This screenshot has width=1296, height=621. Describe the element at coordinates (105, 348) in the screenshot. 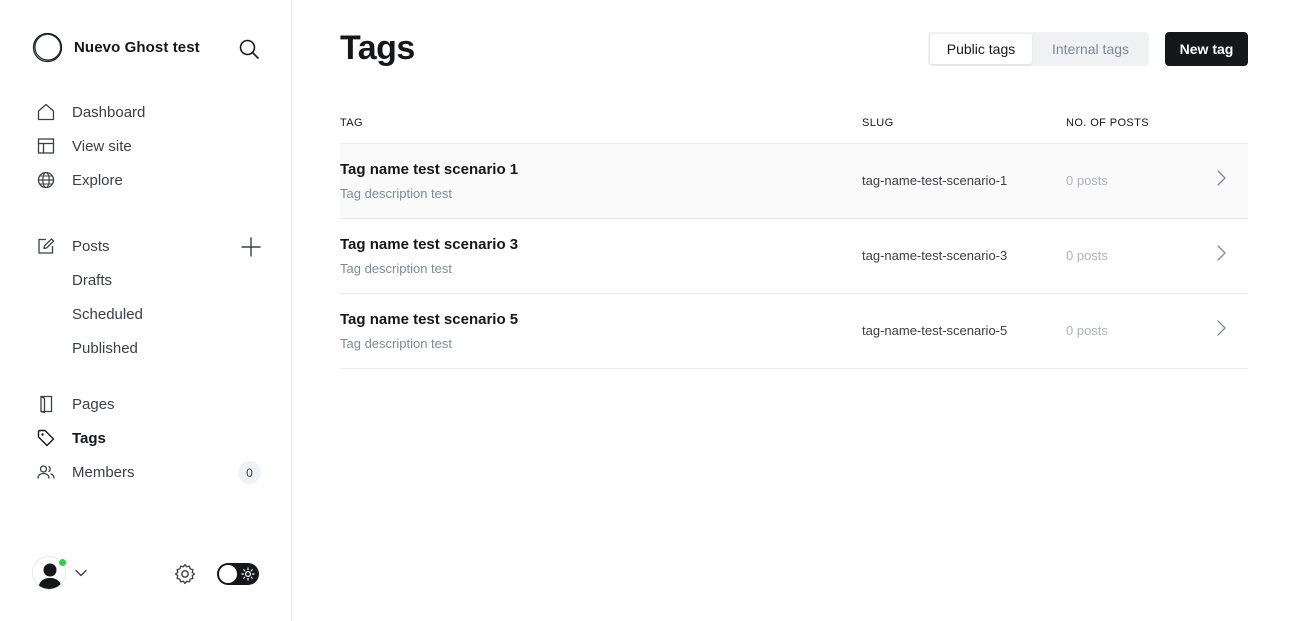

I see `nav-published: Published` at that location.